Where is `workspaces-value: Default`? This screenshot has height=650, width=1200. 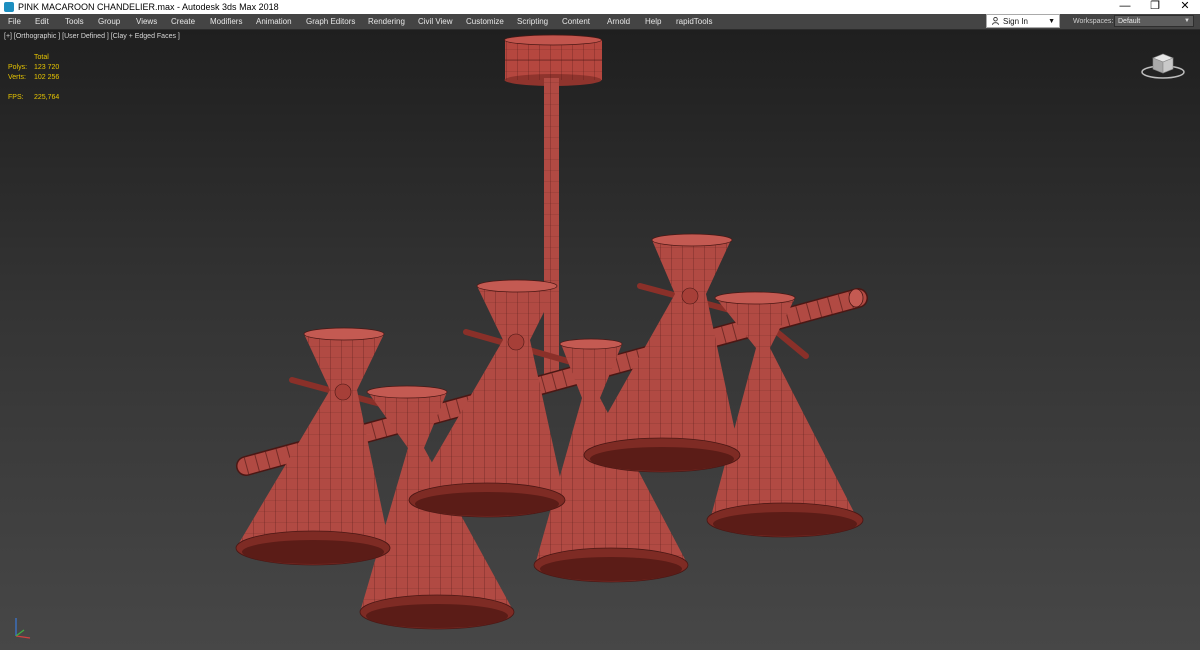
workspaces-value: Default is located at coordinates (1129, 21).